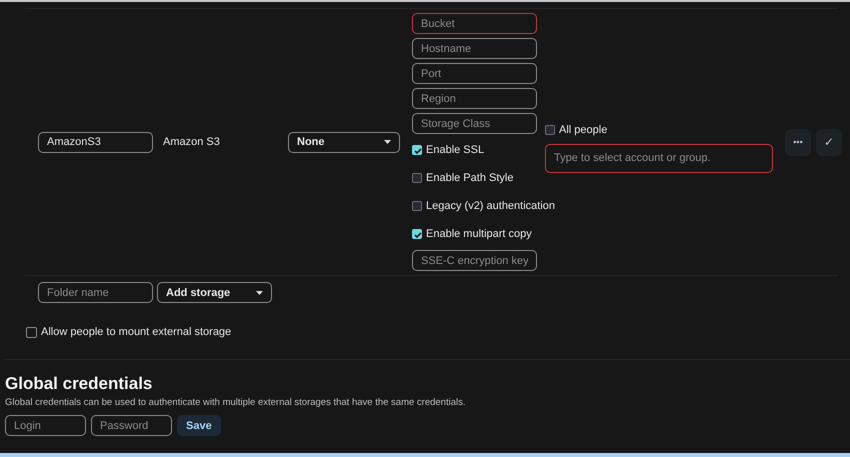 Image resolution: width=850 pixels, height=457 pixels. Describe the element at coordinates (583, 130) in the screenshot. I see `checkbox-label: All people` at that location.